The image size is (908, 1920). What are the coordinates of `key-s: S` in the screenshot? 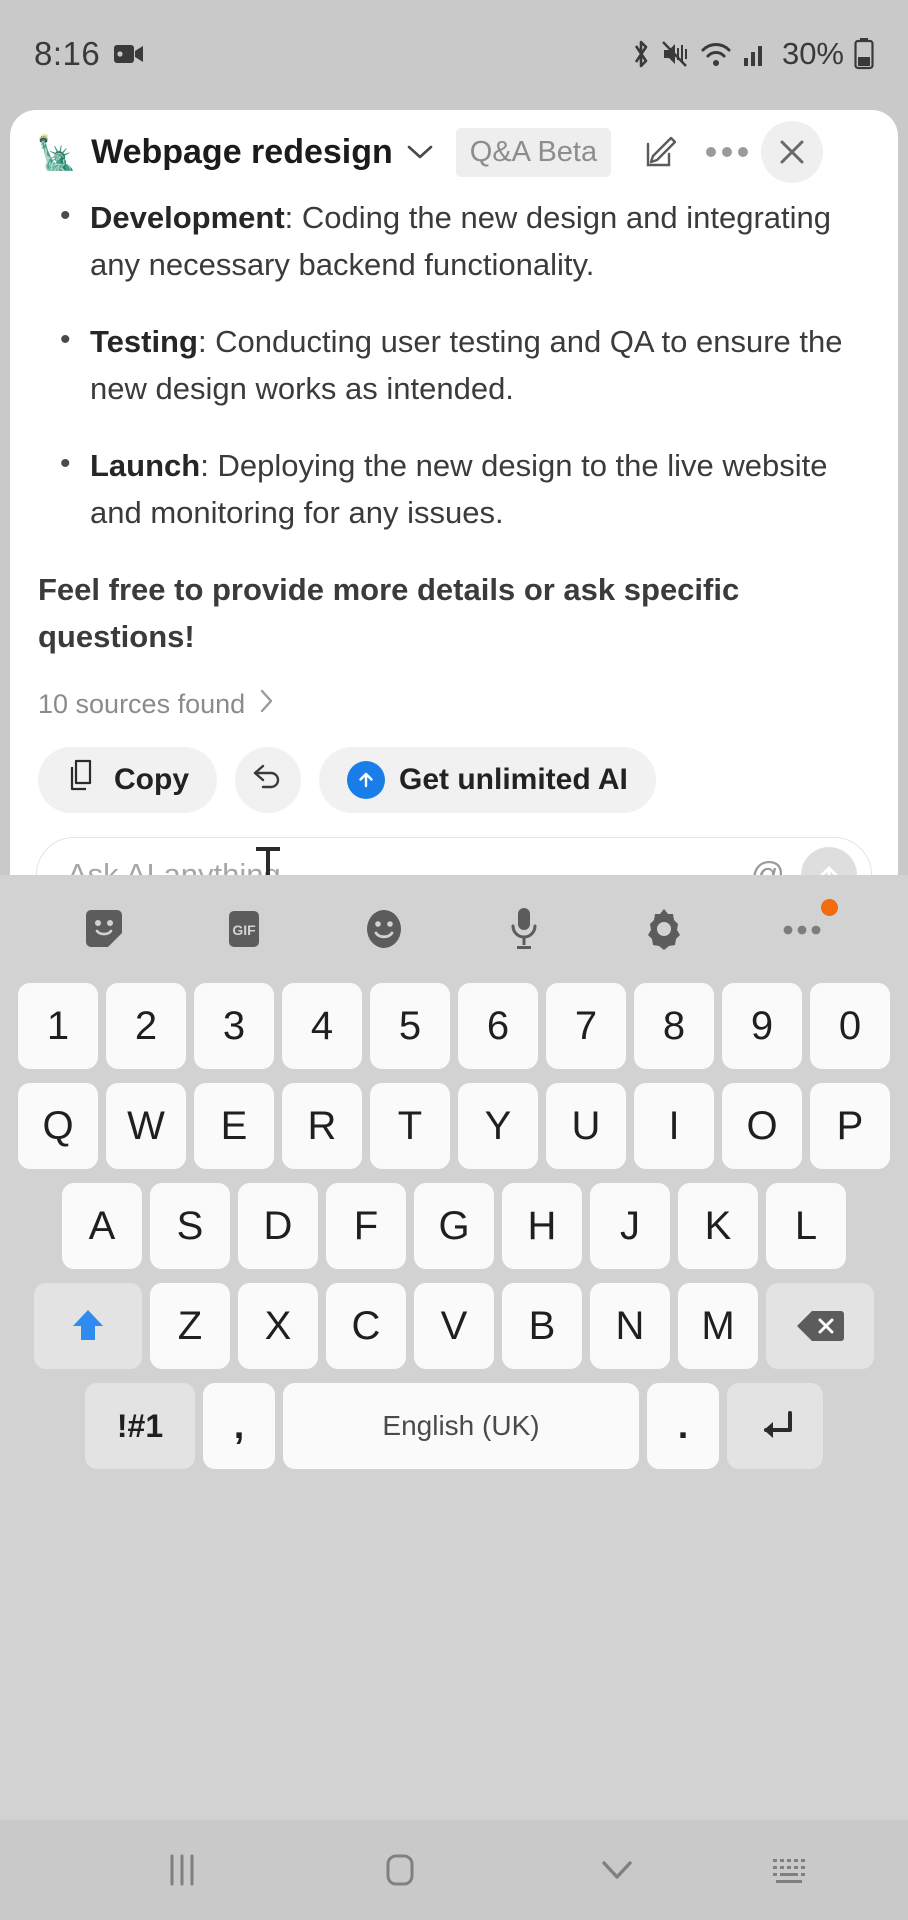 It's located at (190, 1226).